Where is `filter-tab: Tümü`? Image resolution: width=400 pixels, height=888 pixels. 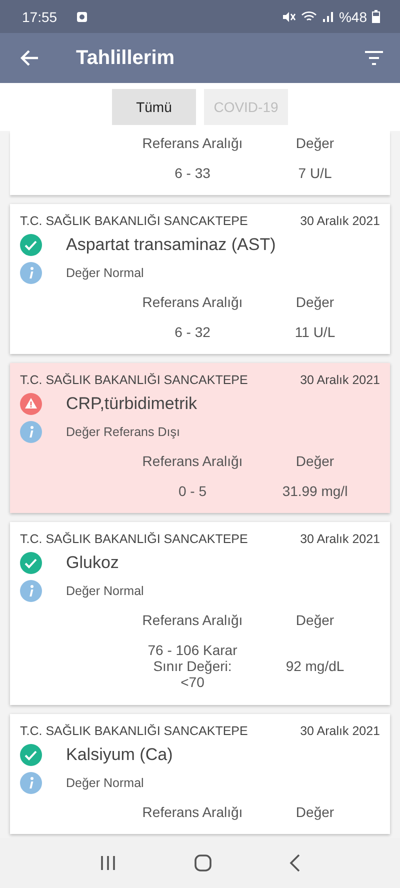
filter-tab: Tümü is located at coordinates (154, 107).